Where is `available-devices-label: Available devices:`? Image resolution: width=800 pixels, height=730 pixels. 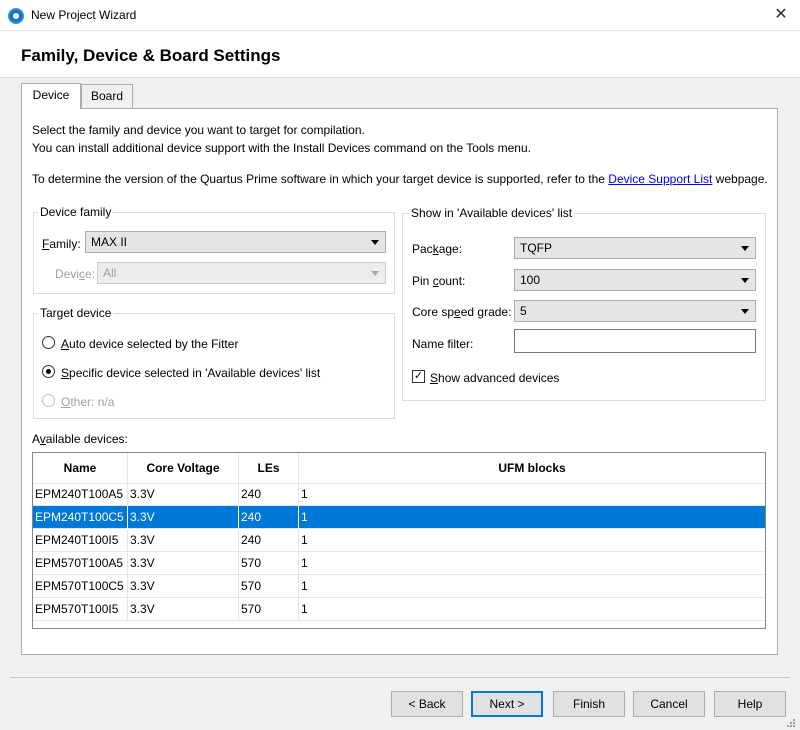 available-devices-label: Available devices: is located at coordinates (80, 439).